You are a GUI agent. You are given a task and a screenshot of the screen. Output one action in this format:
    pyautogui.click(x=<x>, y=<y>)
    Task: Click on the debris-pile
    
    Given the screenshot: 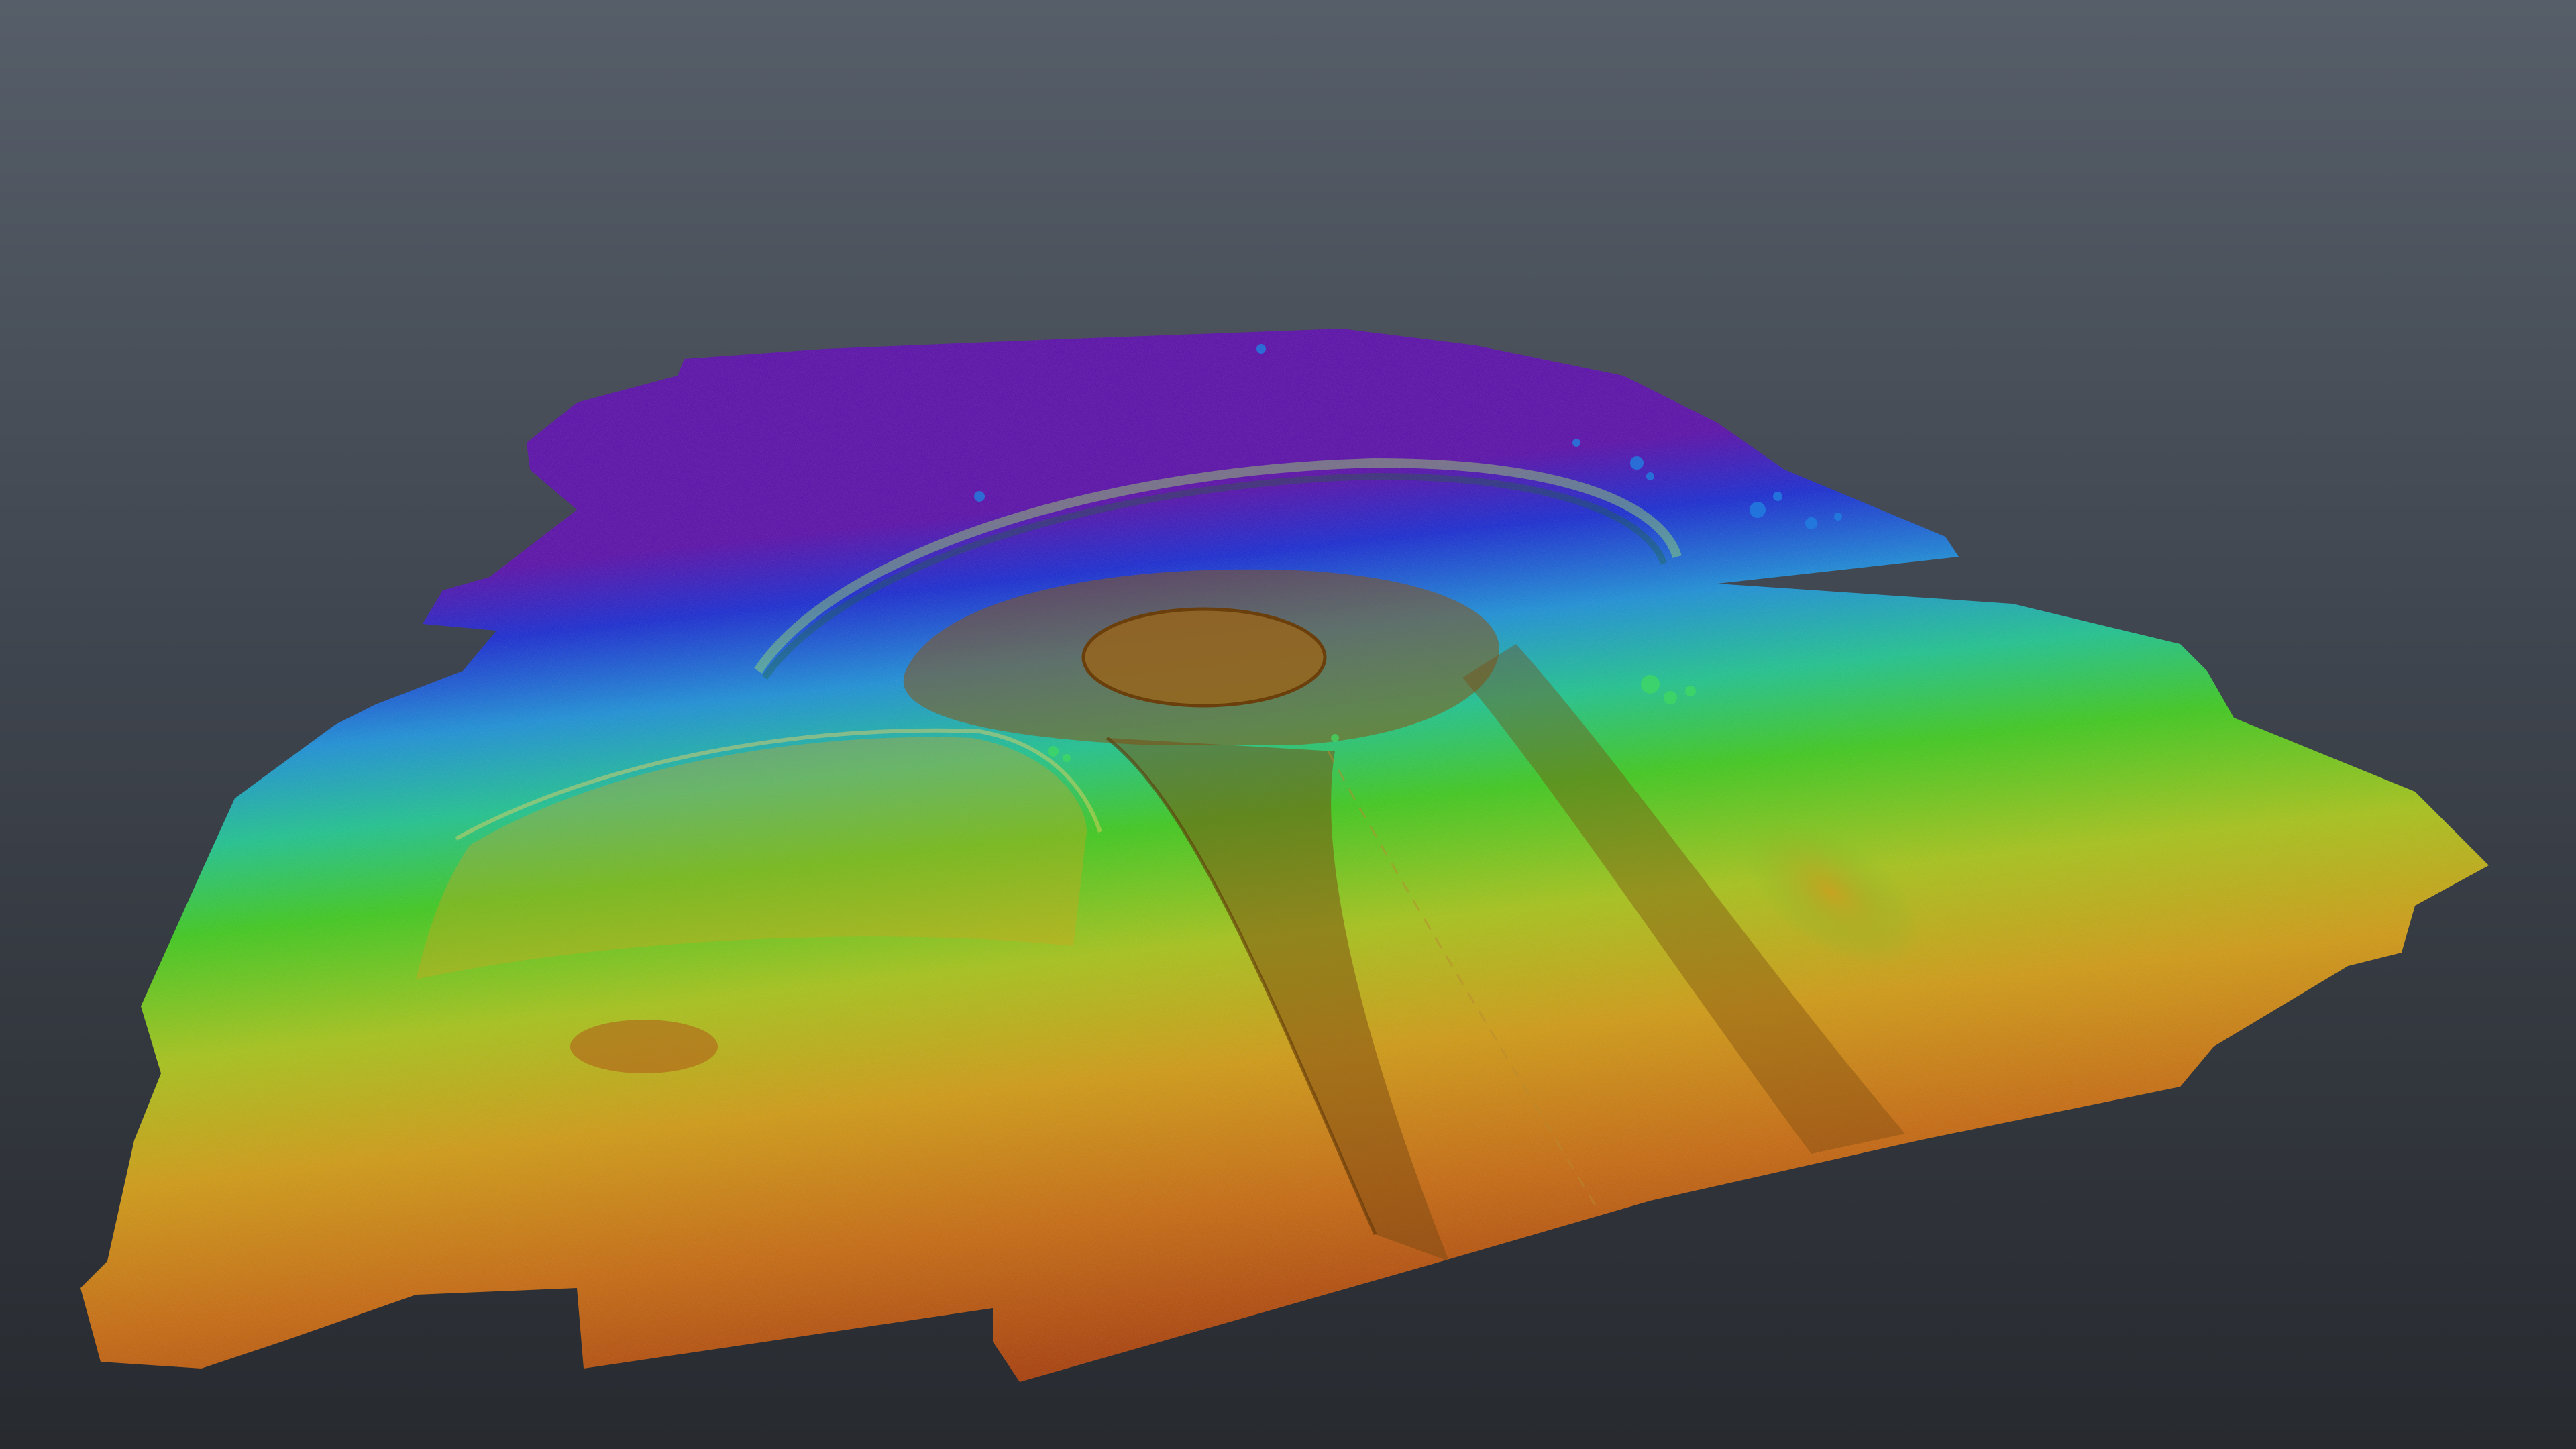 What is the action you would take?
    pyautogui.click(x=644, y=1046)
    